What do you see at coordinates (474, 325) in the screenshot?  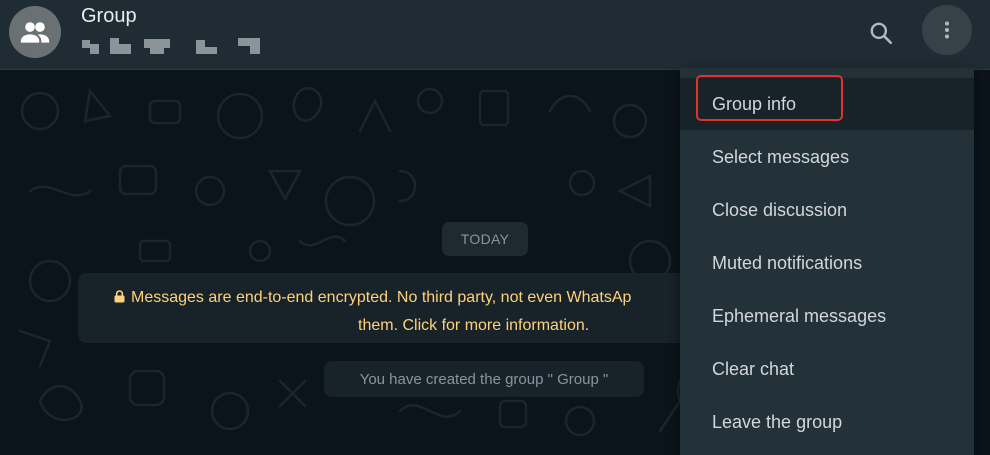 I see `encryption-notice-line2: them. Click for more information.` at bounding box center [474, 325].